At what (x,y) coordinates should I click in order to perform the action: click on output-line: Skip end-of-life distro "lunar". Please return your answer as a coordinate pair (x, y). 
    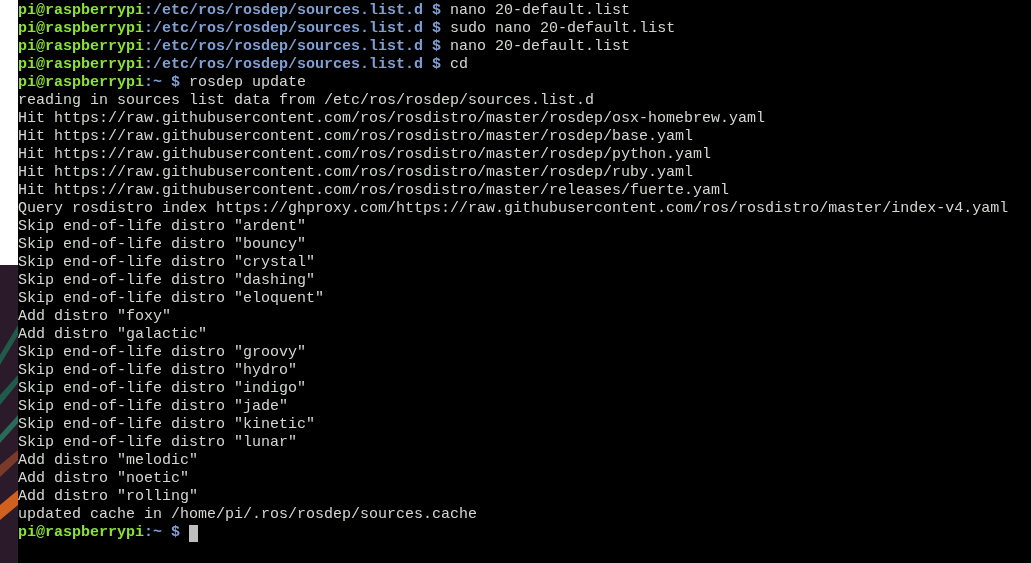
    Looking at the image, I should click on (158, 443).